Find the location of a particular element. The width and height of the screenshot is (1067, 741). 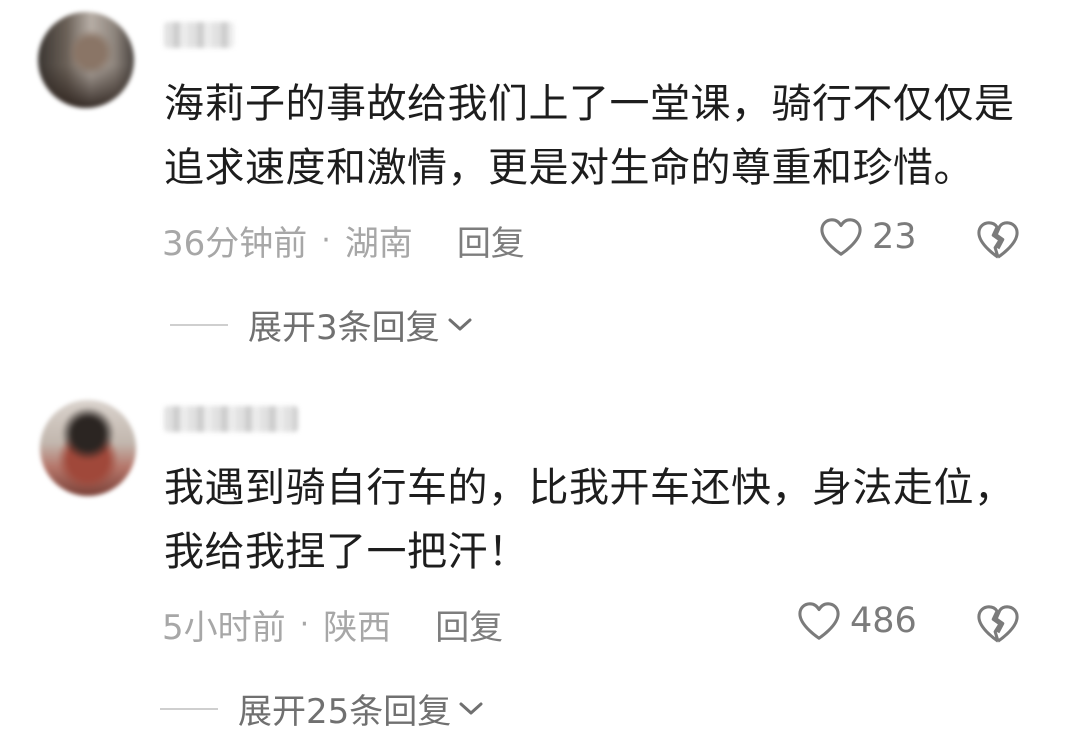

expand-replies-button: 展开3条回复 is located at coordinates (322, 324).